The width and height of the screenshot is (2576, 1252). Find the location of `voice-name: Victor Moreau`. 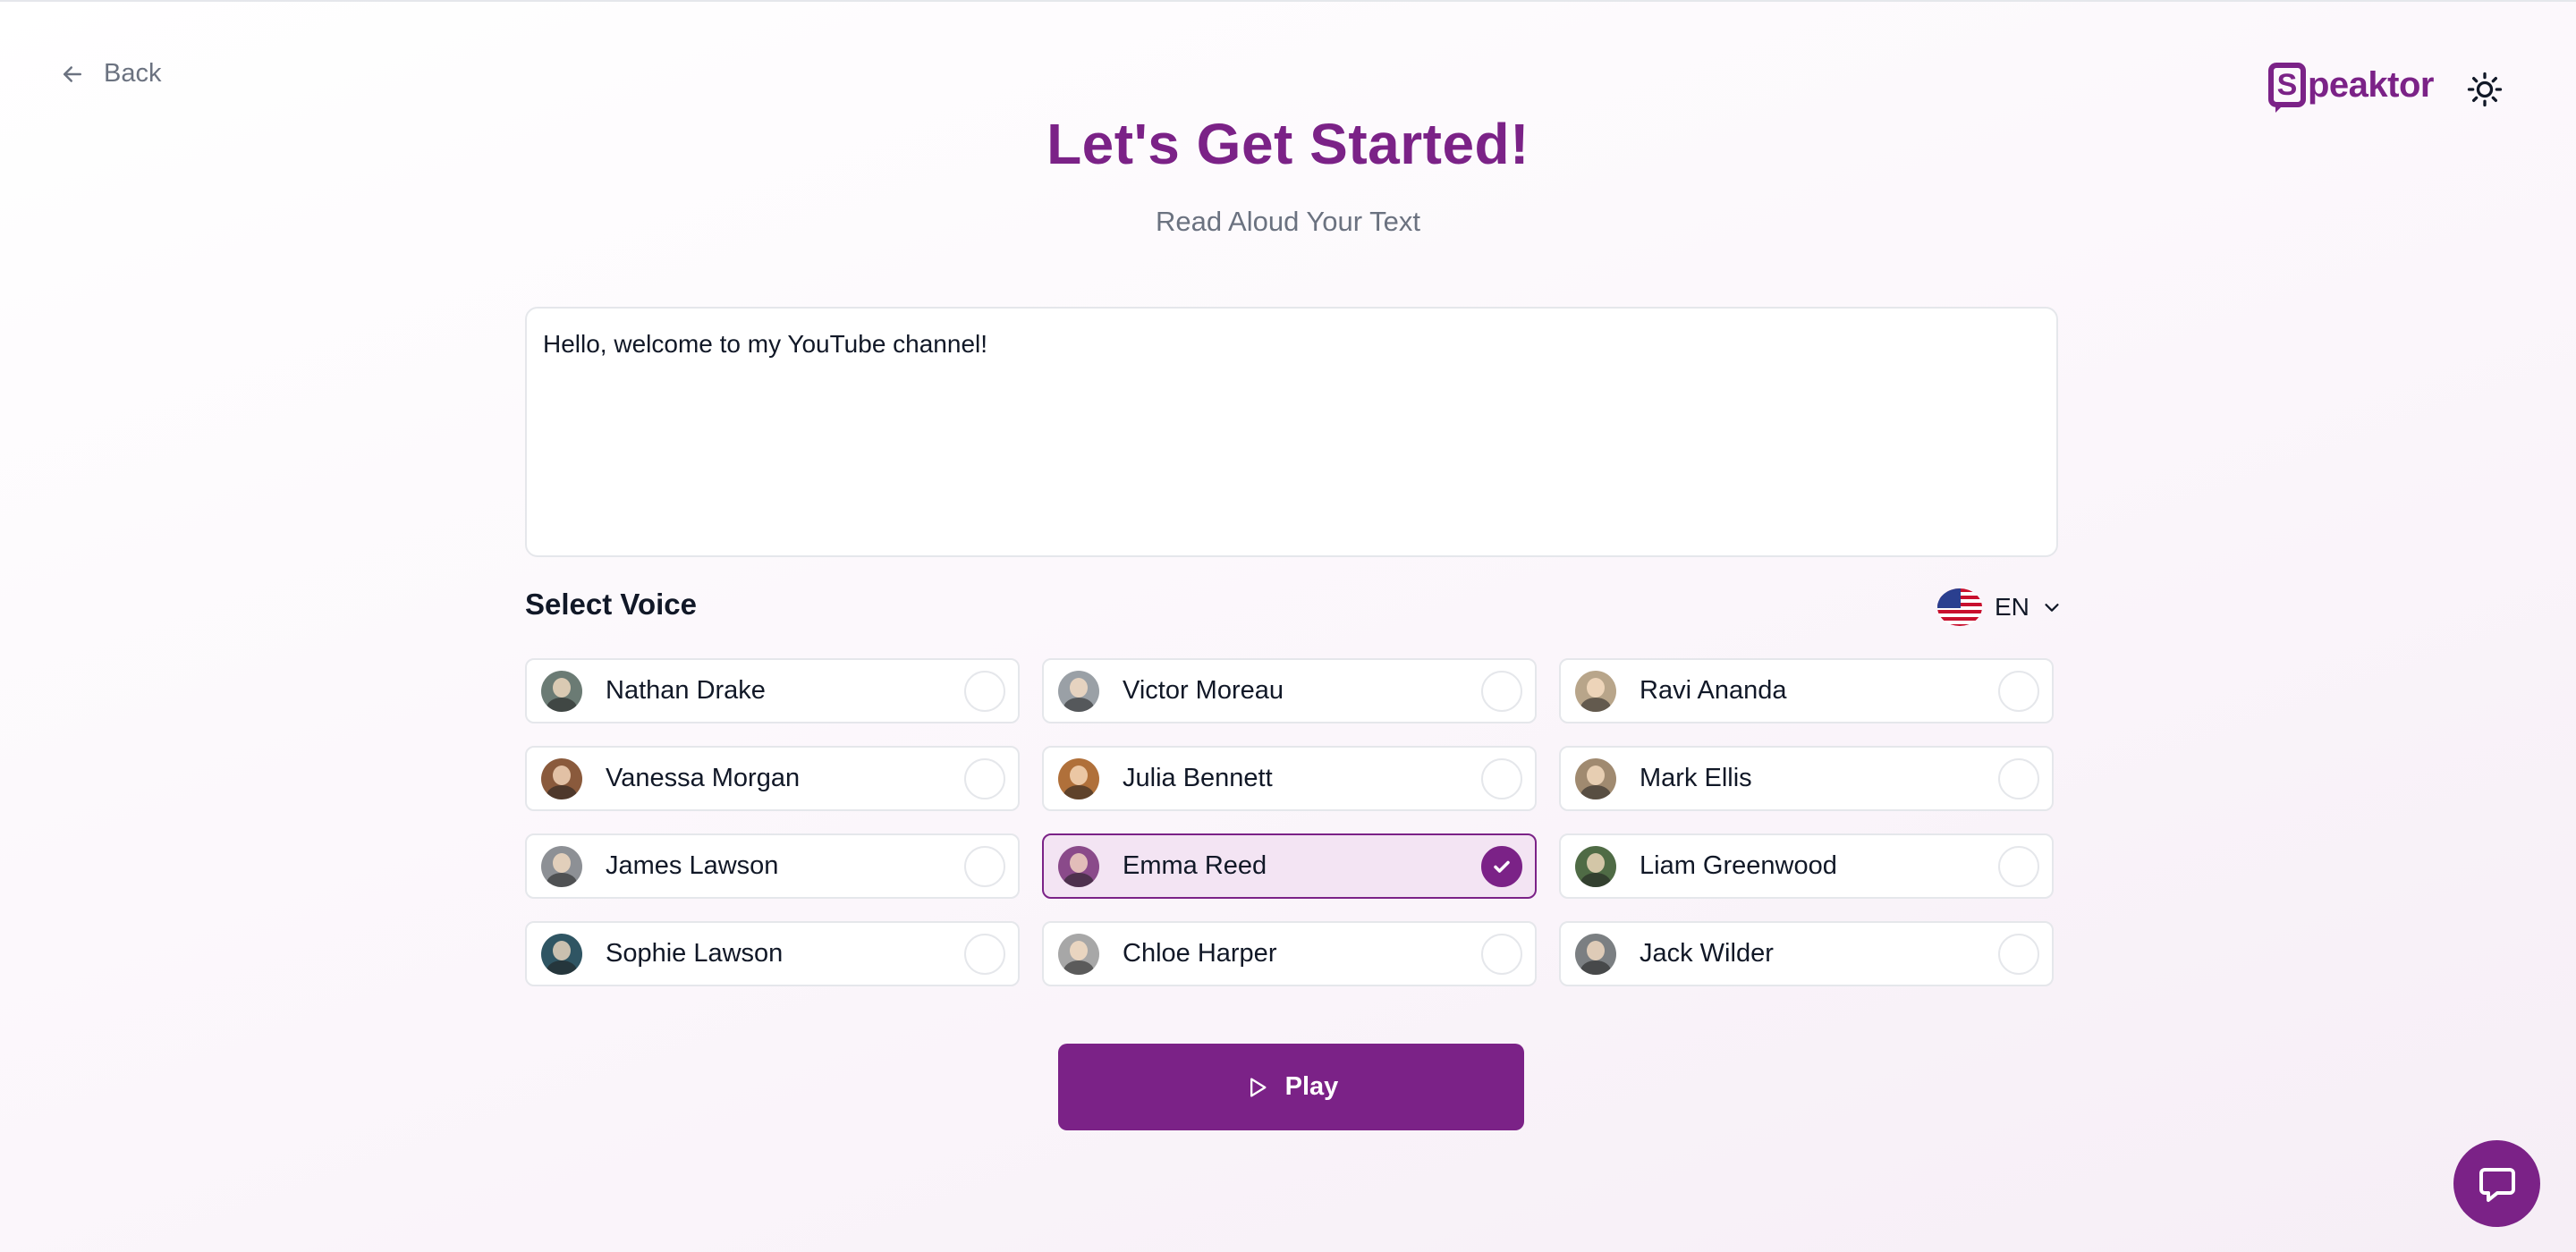

voice-name: Victor Moreau is located at coordinates (1203, 690).